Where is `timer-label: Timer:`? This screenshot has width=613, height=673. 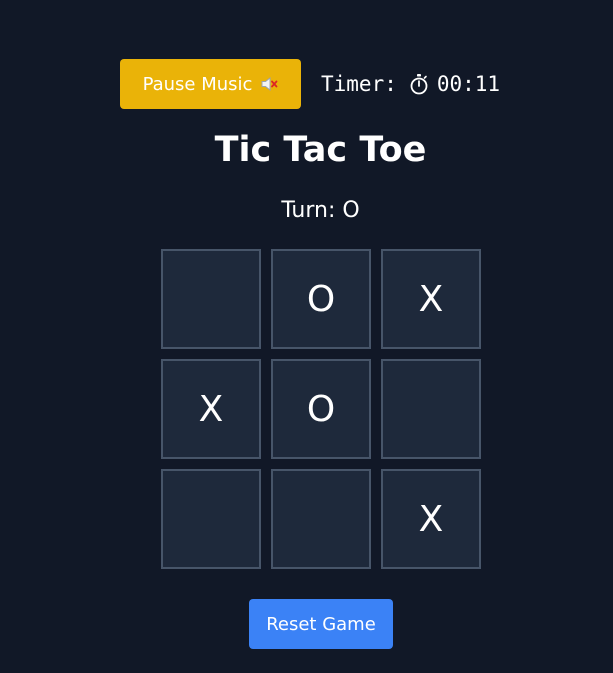
timer-label: Timer: is located at coordinates (359, 84).